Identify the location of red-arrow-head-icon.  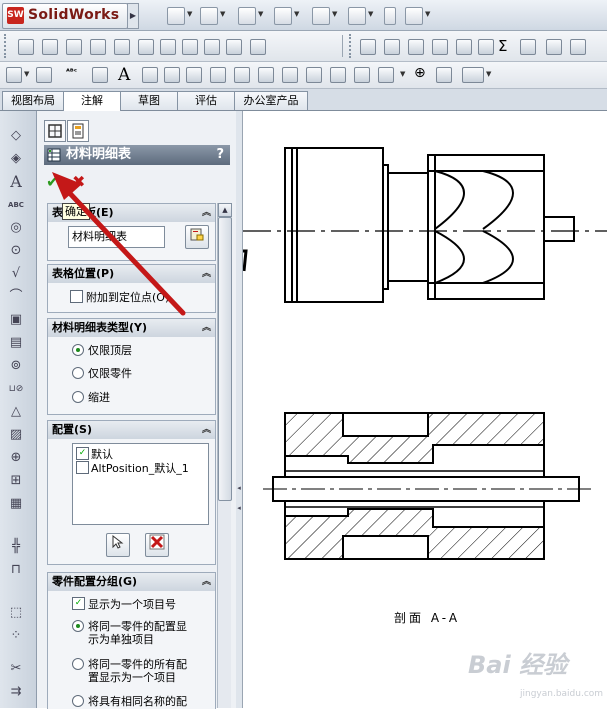
(67, 186).